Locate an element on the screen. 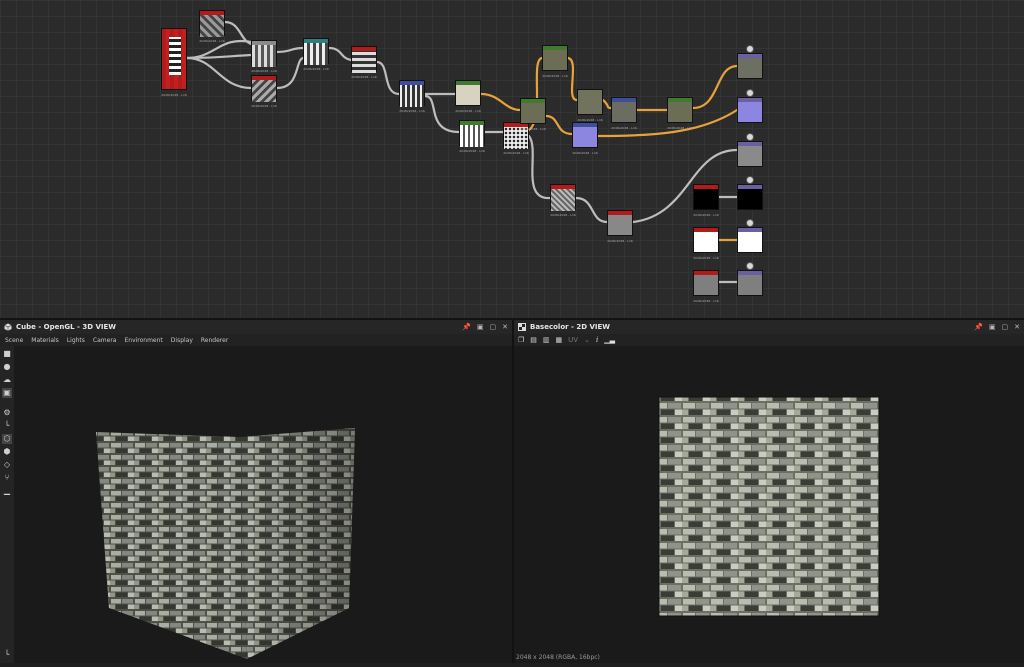 The image size is (1024, 667). render-icon: ⚙ is located at coordinates (7, 413).